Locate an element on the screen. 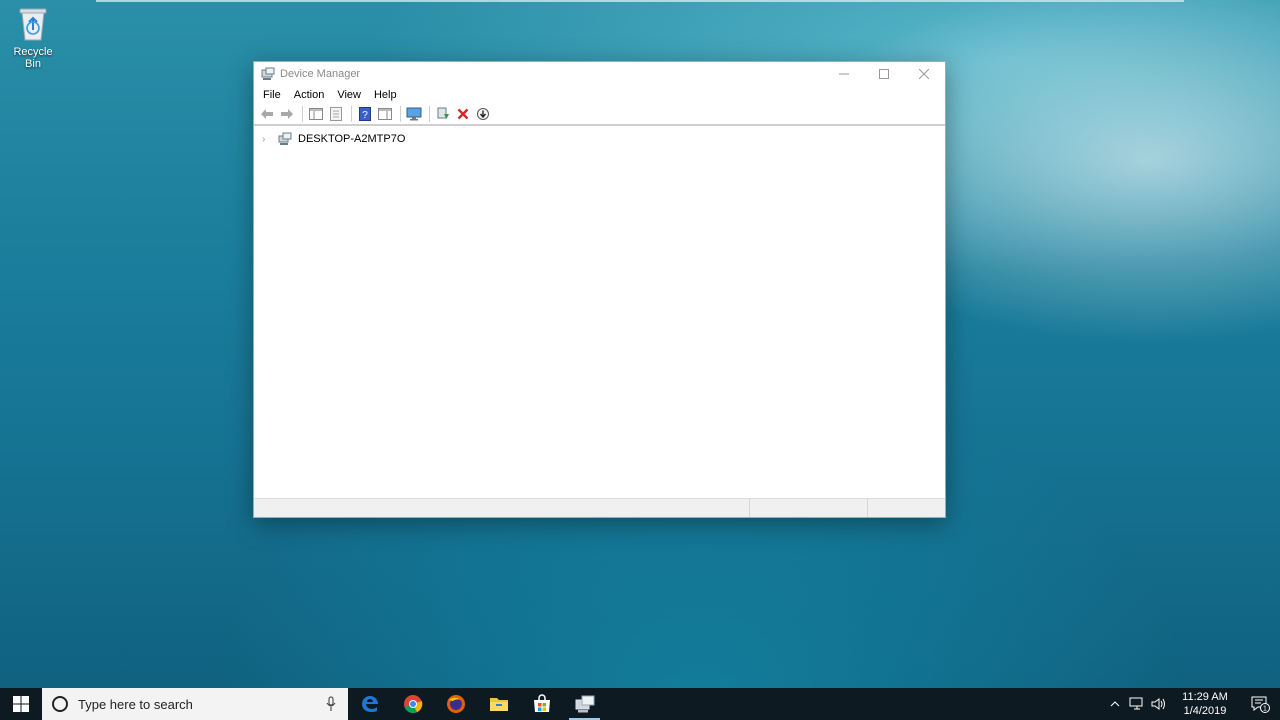  monitor-icon is located at coordinates (414, 114).